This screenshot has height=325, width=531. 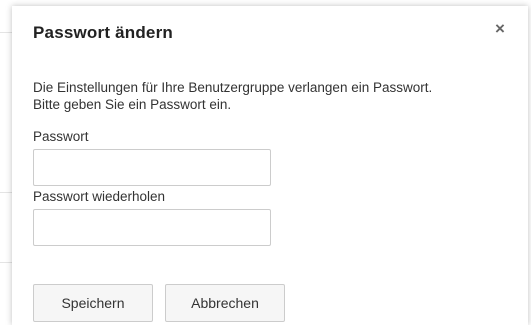 What do you see at coordinates (500, 29) in the screenshot?
I see `close-icon: ×` at bounding box center [500, 29].